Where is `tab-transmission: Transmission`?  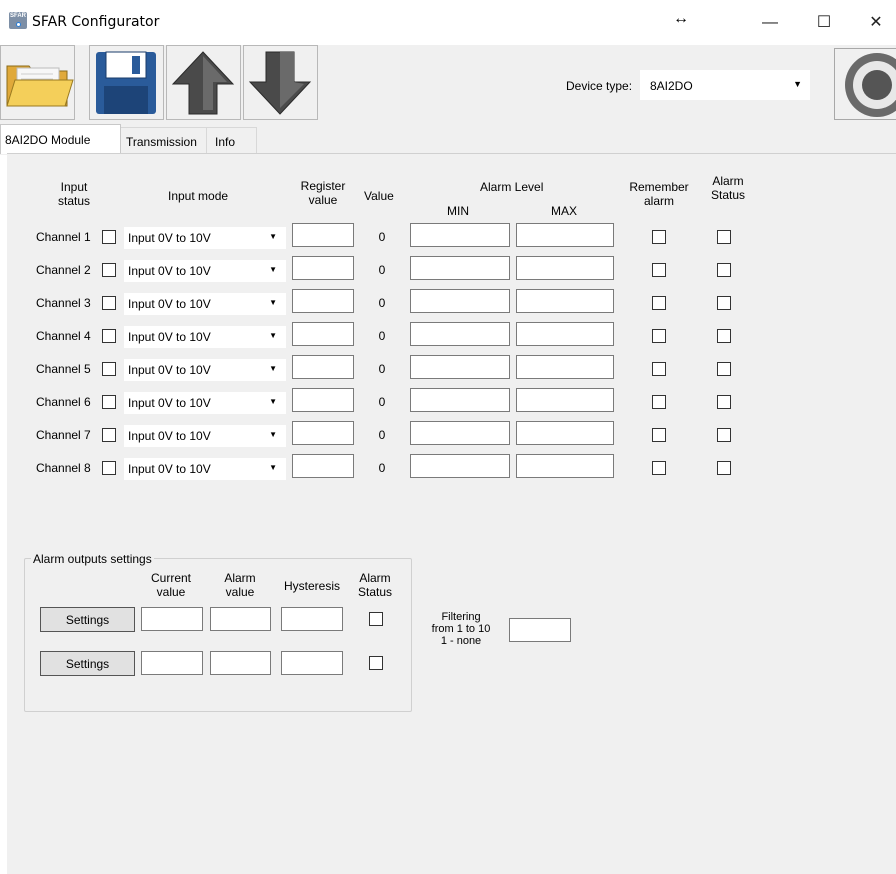 tab-transmission: Transmission is located at coordinates (164, 140).